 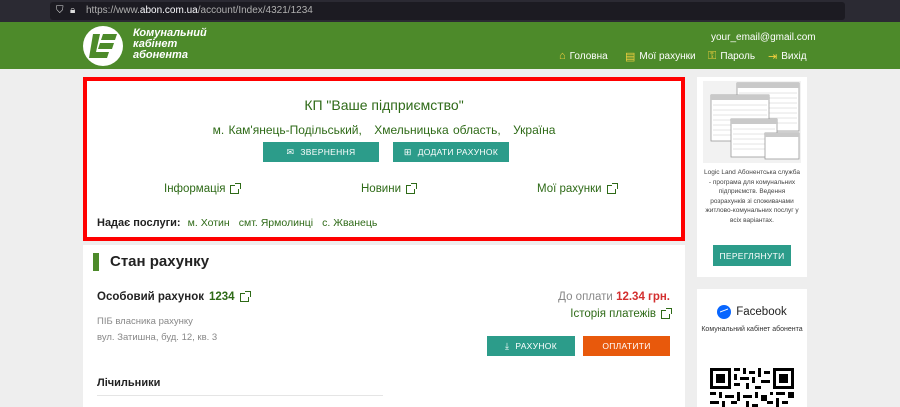 What do you see at coordinates (761, 312) in the screenshot?
I see `facebook-title: Facebook` at bounding box center [761, 312].